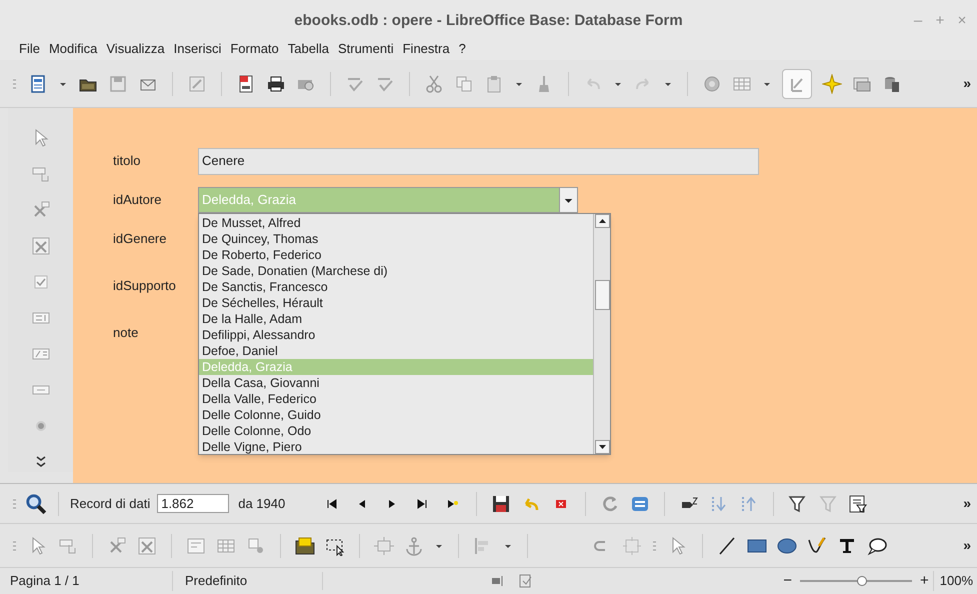 The width and height of the screenshot is (977, 594). I want to click on scrollbar, so click(601, 334).